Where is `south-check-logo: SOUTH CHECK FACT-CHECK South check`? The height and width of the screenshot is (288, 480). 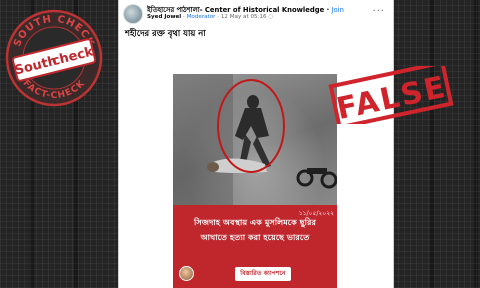 south-check-logo: SOUTH CHECK FACT-CHECK South check is located at coordinates (54, 58).